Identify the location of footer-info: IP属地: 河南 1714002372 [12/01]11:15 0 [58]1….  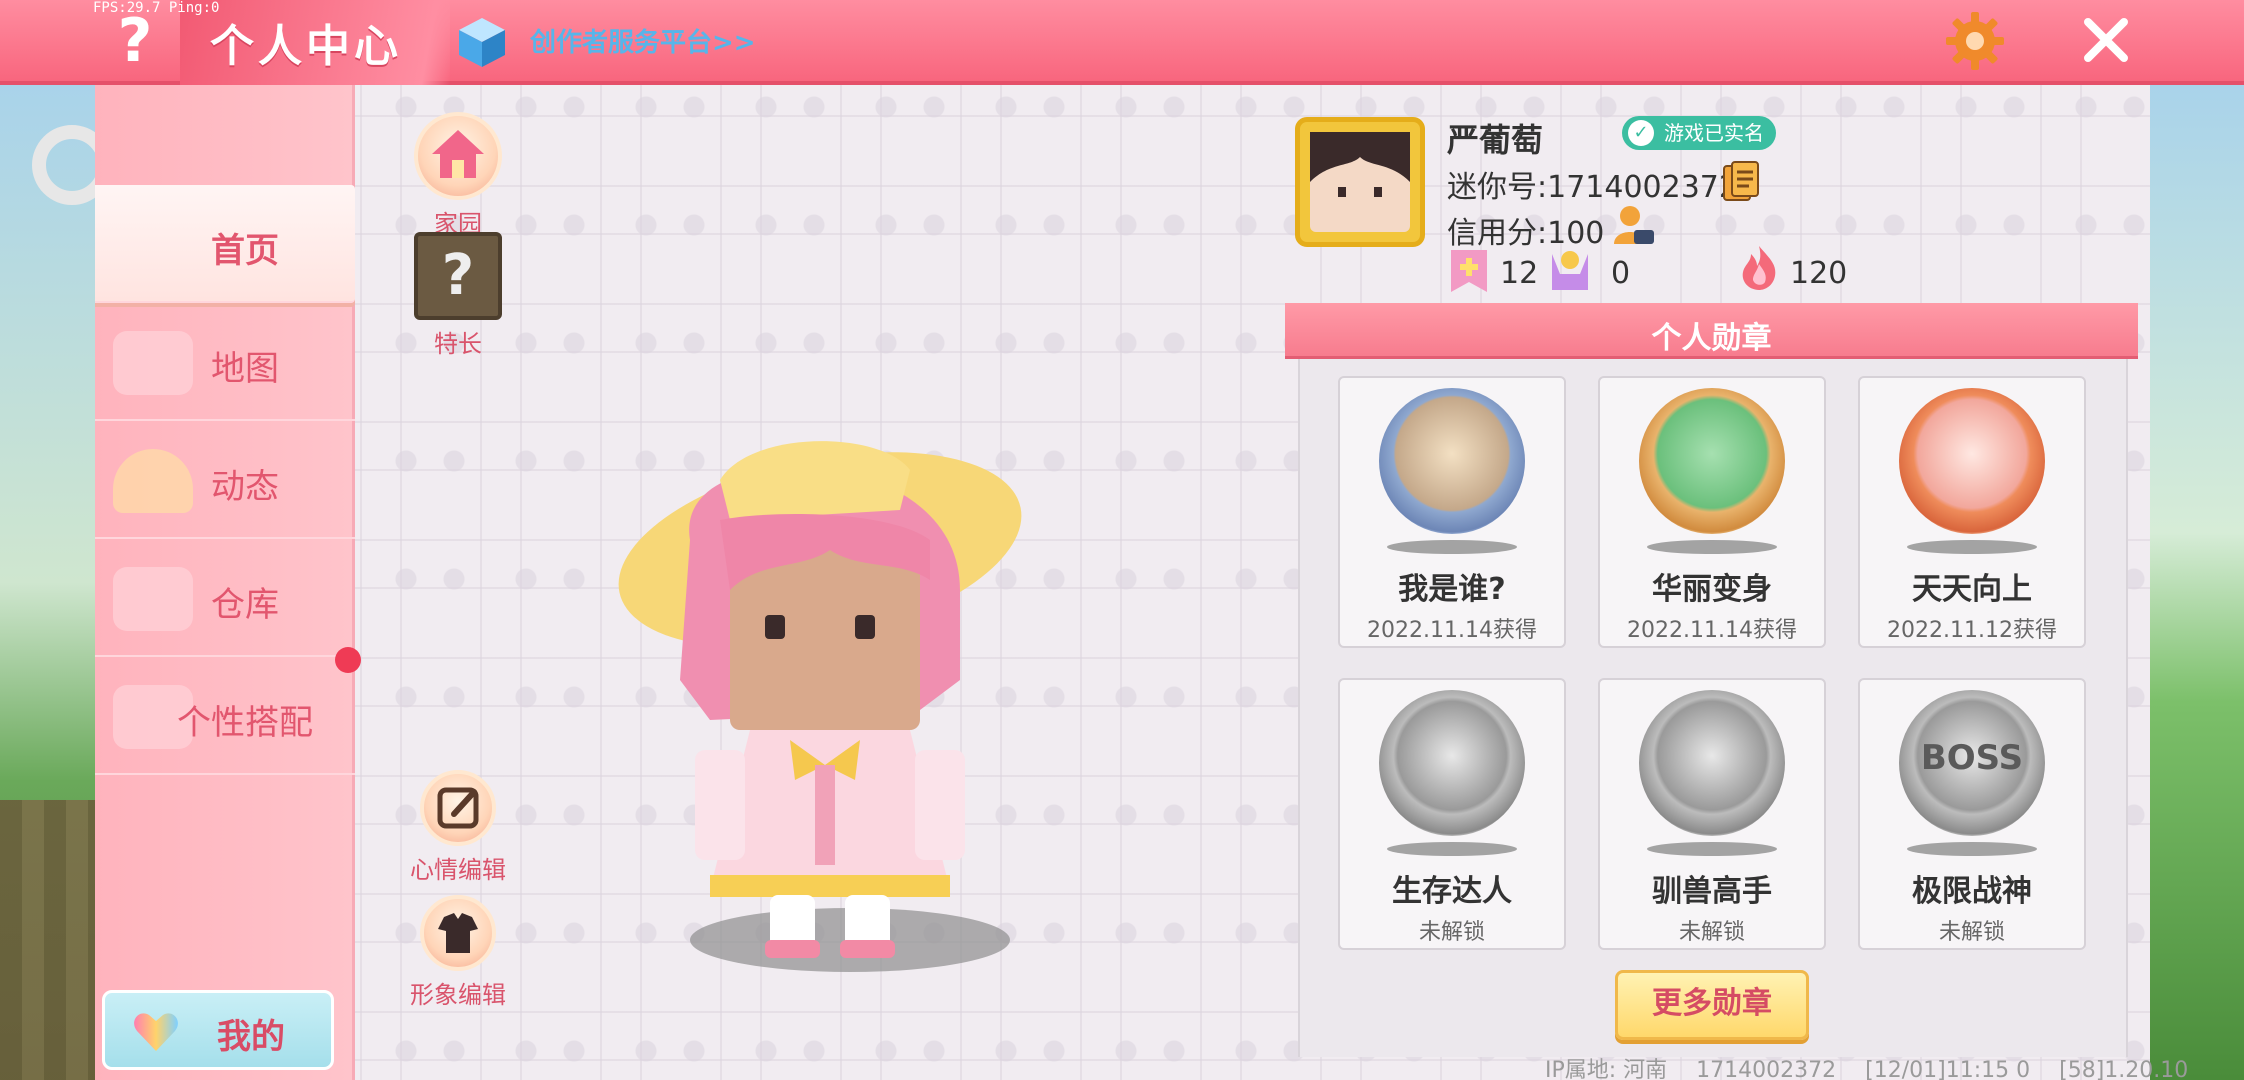
(1877, 1066).